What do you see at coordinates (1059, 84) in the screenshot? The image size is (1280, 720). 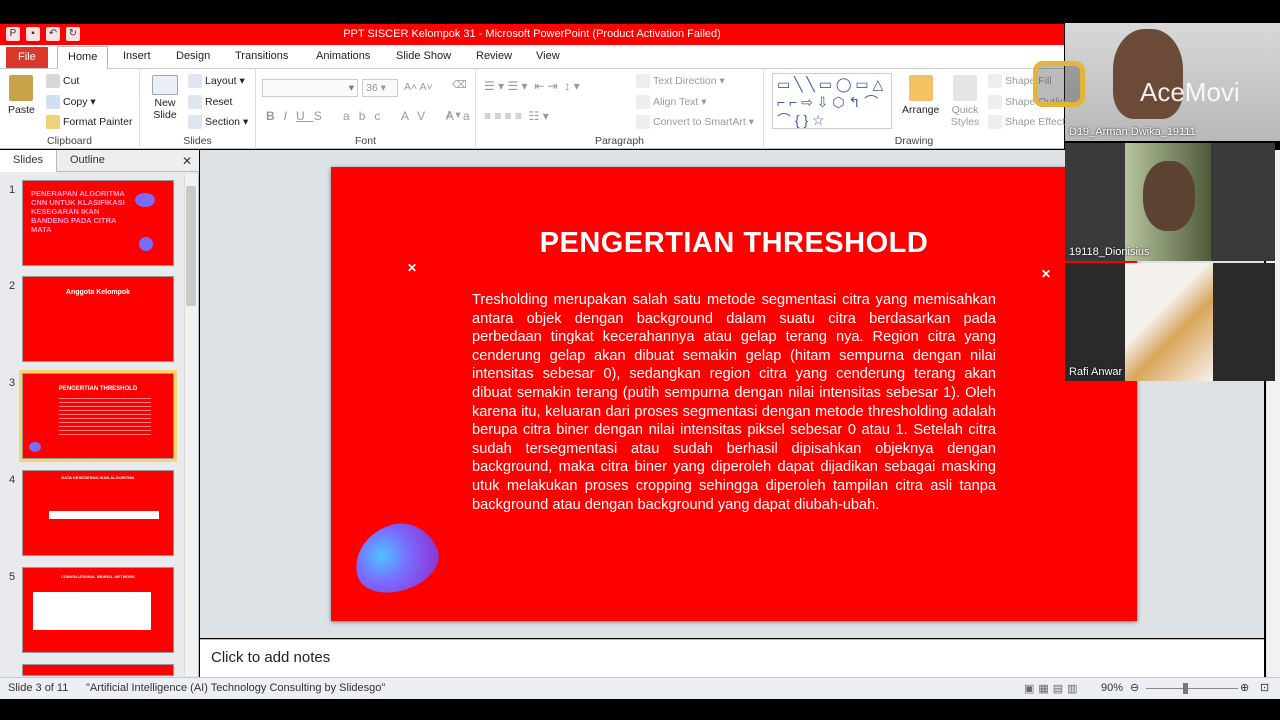 I see `logo-icon` at bounding box center [1059, 84].